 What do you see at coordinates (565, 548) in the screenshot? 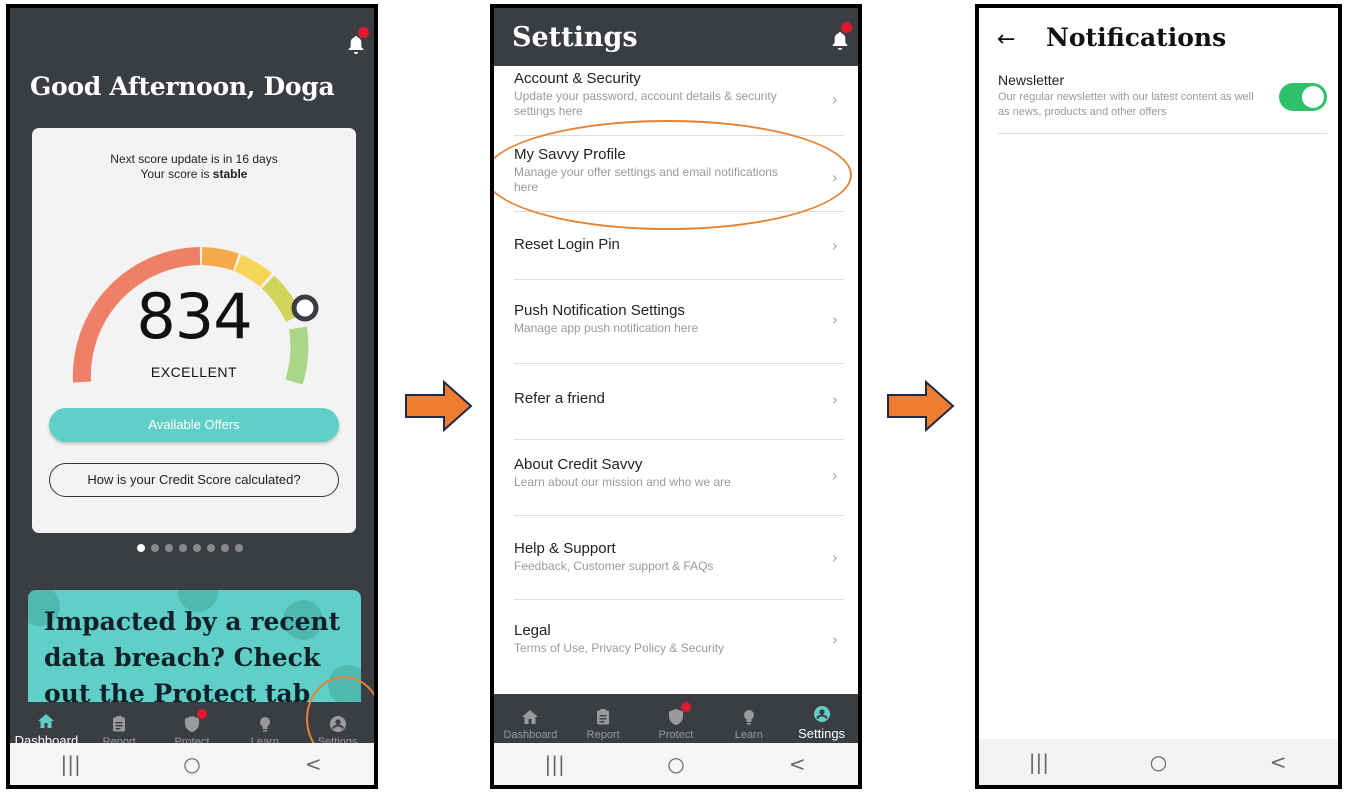
I see `settings-item-title: Help & Support` at bounding box center [565, 548].